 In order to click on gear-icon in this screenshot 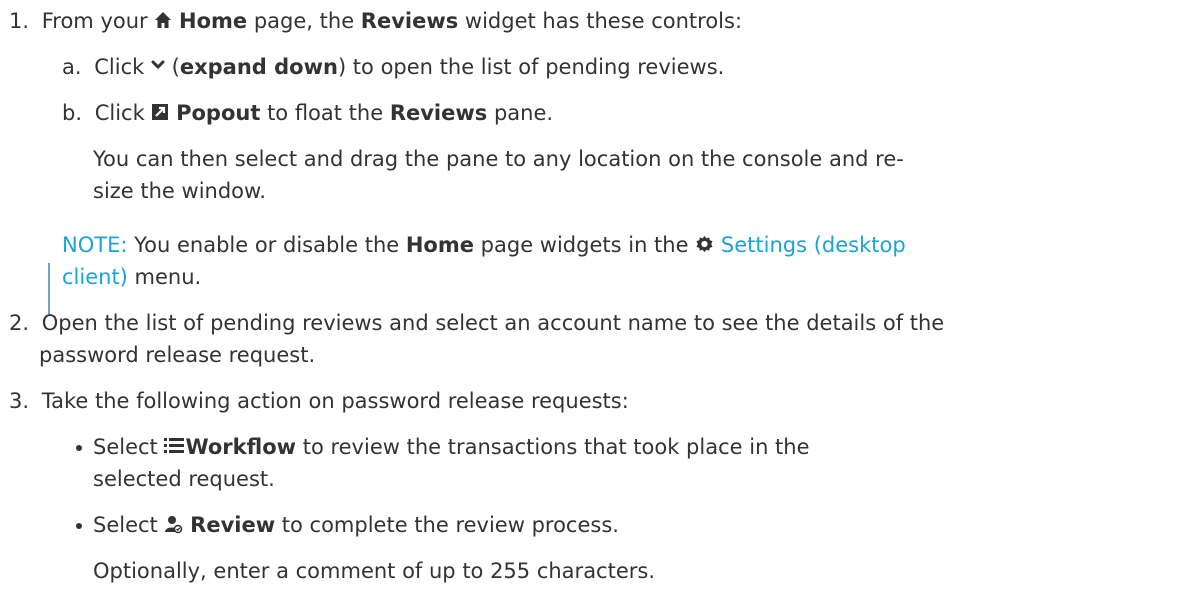, I will do `click(704, 243)`.